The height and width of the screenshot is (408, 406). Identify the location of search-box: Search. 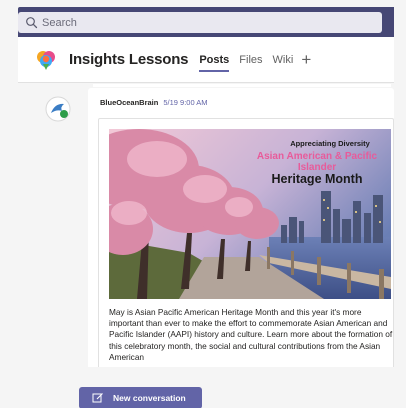
(200, 22).